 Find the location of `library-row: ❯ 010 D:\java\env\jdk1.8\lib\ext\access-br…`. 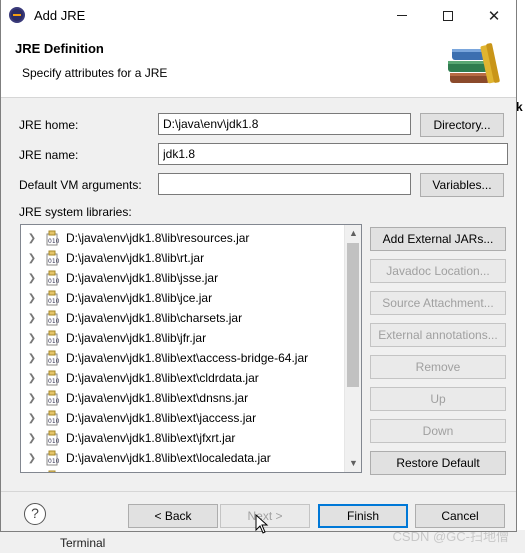

library-row: ❯ 010 D:\java\env\jdk1.8\lib\ext\access-br… is located at coordinates (183, 358).